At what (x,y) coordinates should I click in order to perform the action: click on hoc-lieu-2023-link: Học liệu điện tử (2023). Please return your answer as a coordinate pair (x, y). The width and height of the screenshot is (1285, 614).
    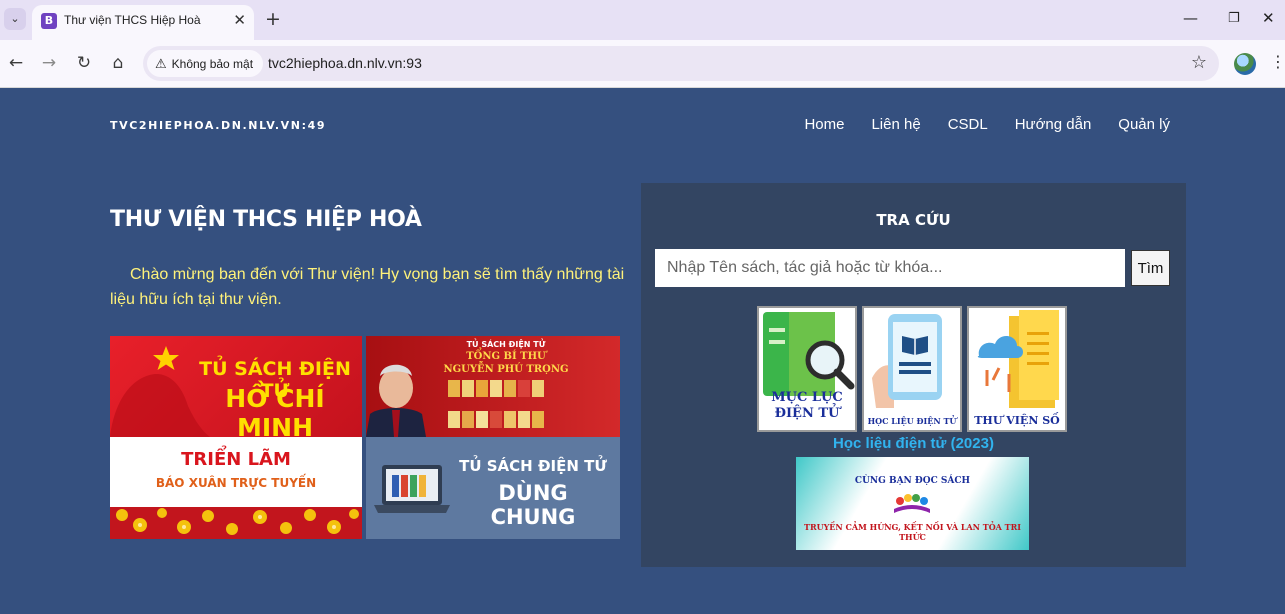
    Looking at the image, I should click on (913, 443).